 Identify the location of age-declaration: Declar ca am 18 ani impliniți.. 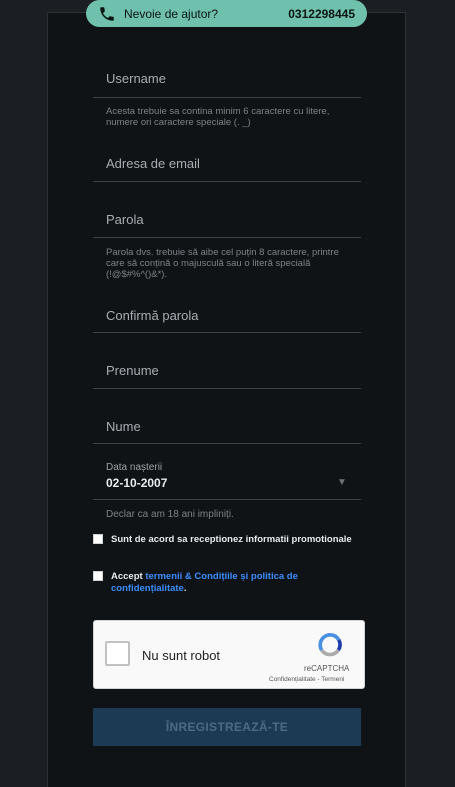
(170, 514).